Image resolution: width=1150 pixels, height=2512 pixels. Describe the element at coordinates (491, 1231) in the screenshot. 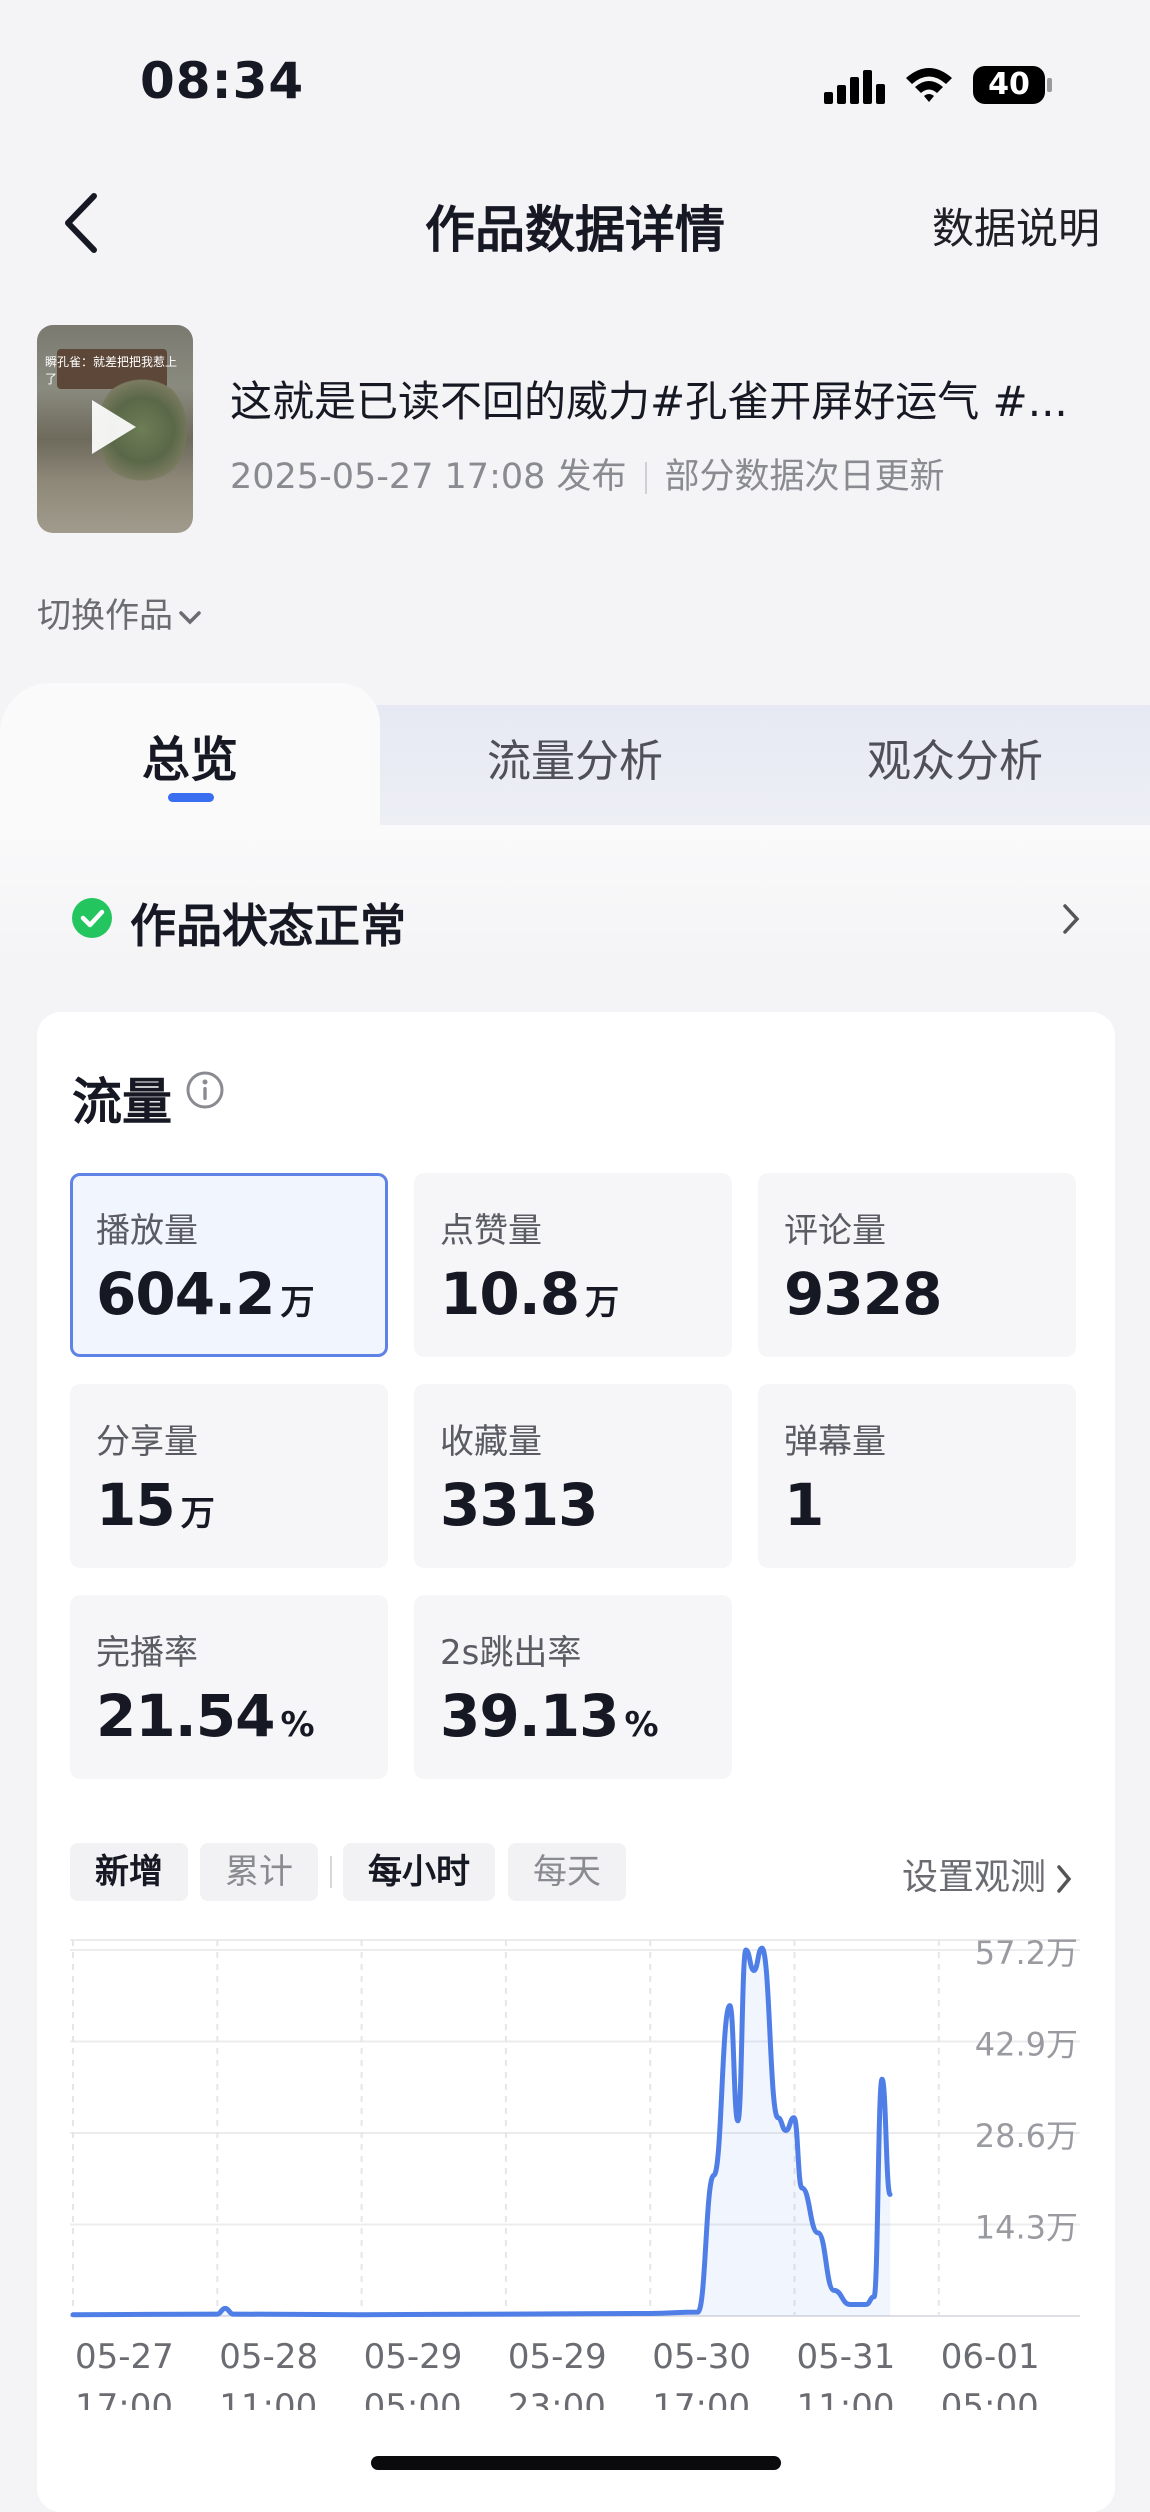

I see `metric-label: 点赞量` at that location.